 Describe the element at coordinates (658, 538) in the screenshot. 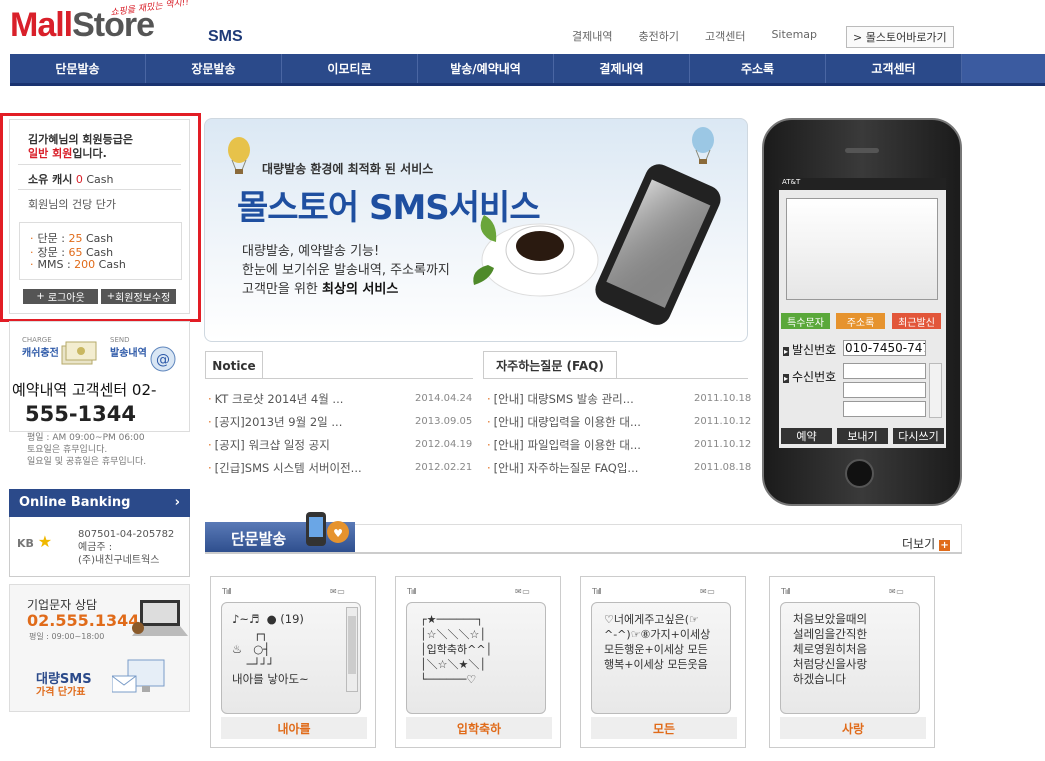

I see `section-header-box` at that location.